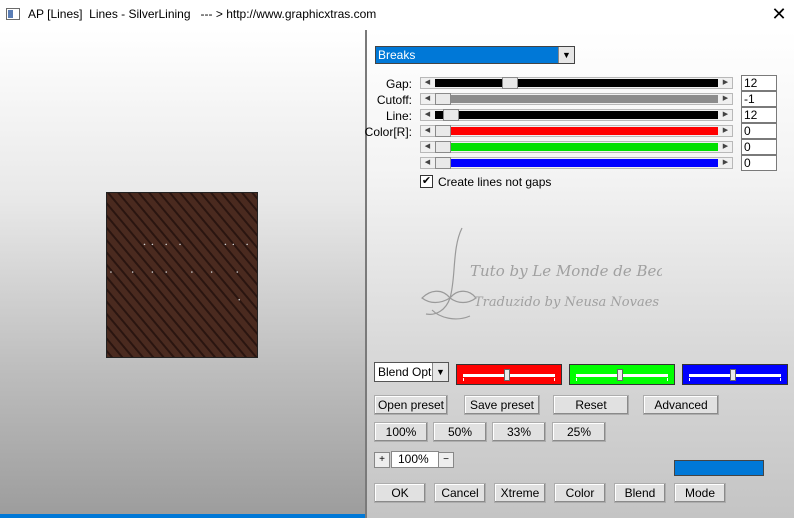  I want to click on gap-track-fill, so click(576, 83).